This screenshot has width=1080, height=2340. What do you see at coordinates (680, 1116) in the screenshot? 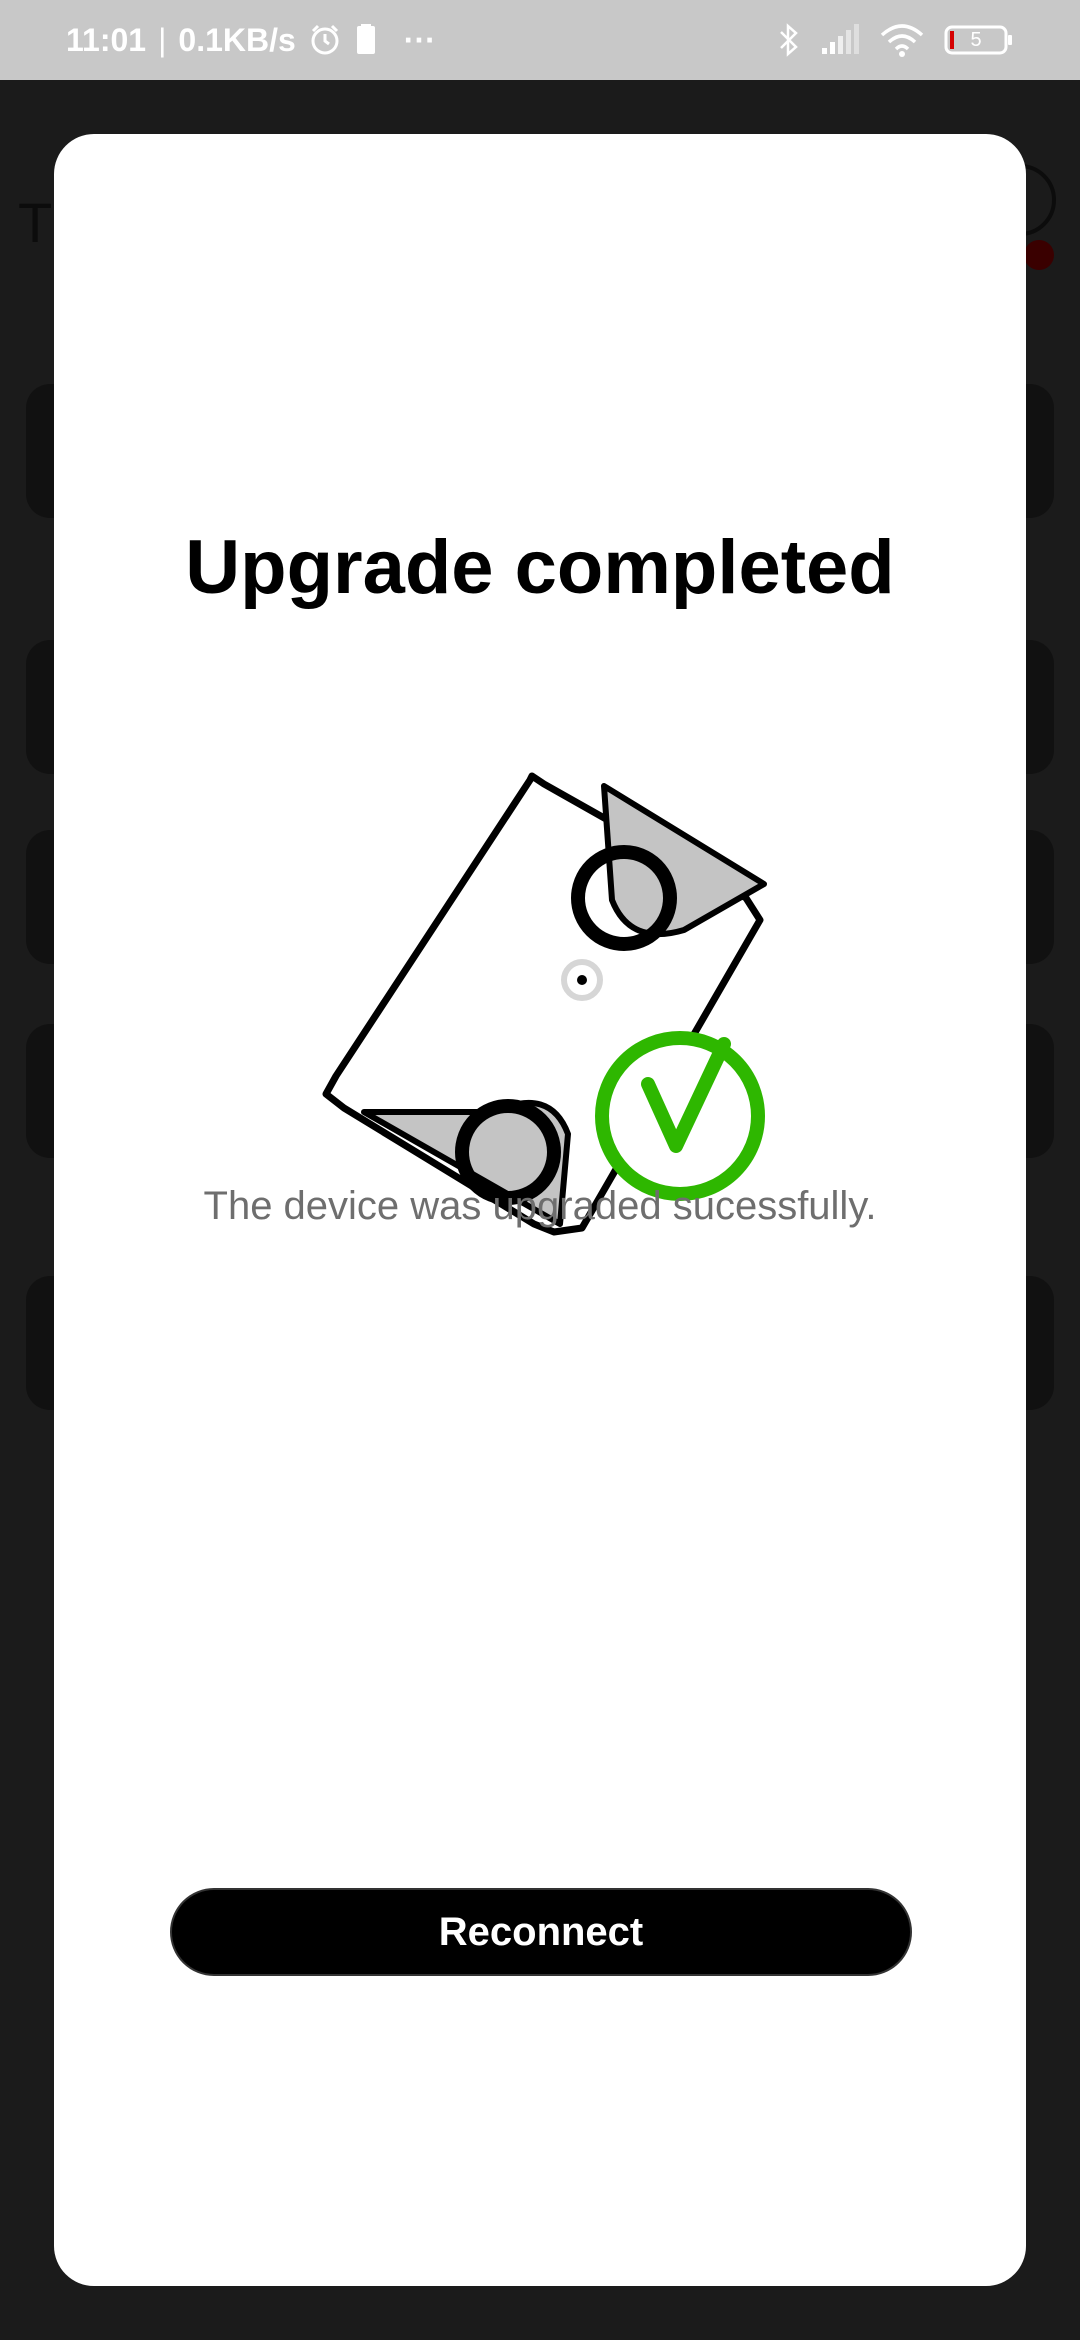
I see `check-icon` at bounding box center [680, 1116].